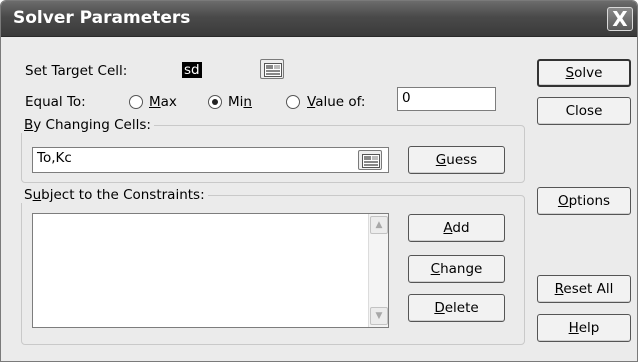 The height and width of the screenshot is (362, 638). What do you see at coordinates (114, 195) in the screenshot?
I see `constraints-label: Subject to the Constraints:` at bounding box center [114, 195].